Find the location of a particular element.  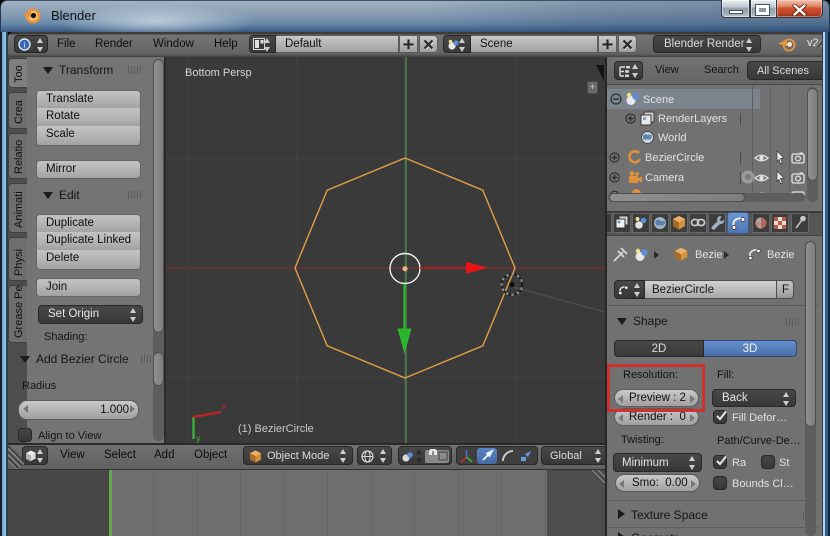

svg-text: y is located at coordinates (198, 438).